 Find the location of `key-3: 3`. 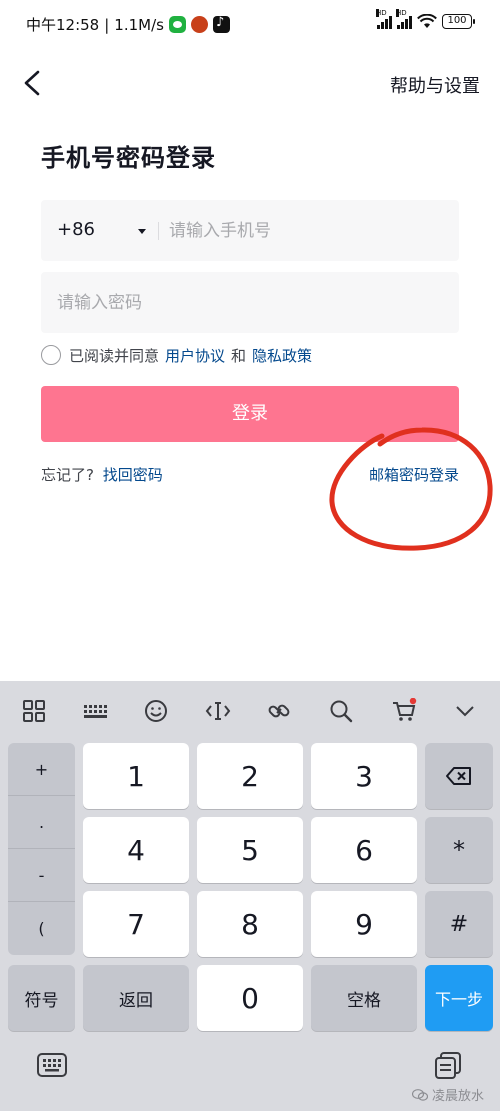

key-3: 3 is located at coordinates (364, 776).